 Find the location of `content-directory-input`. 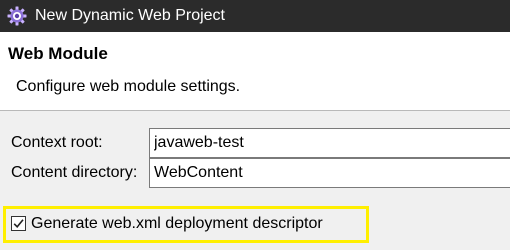

content-directory-input is located at coordinates (329, 173).